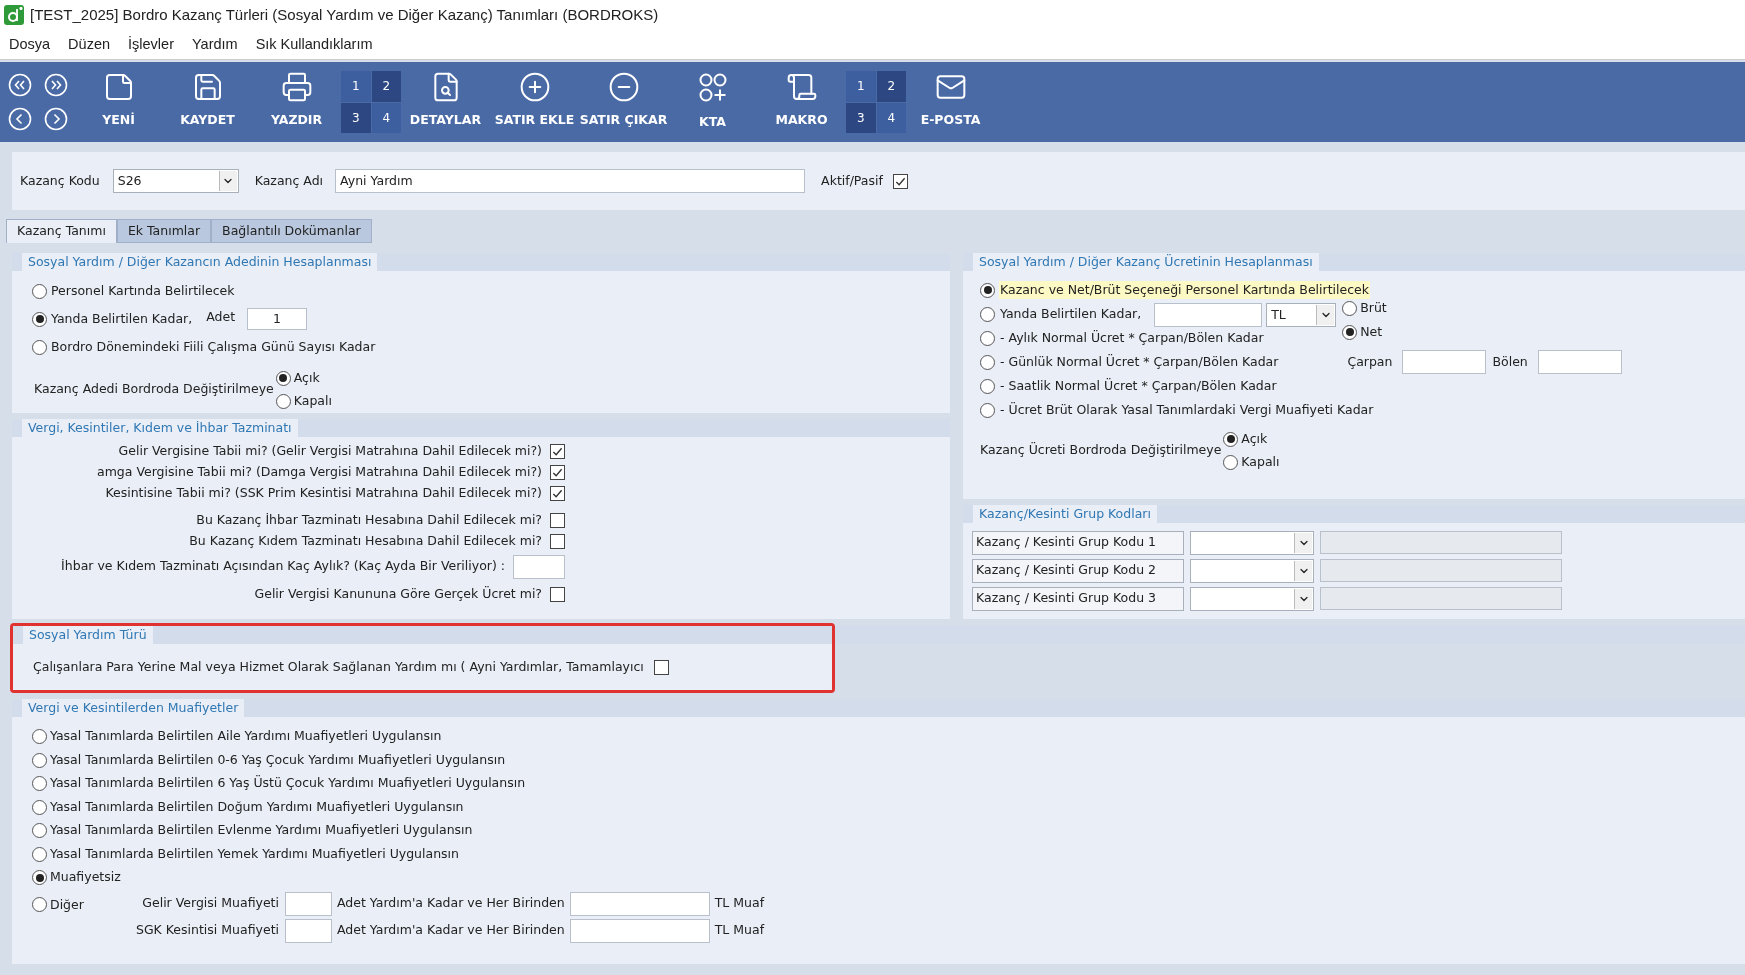 This screenshot has height=975, width=1745. What do you see at coordinates (56, 85) in the screenshot?
I see `fast-forward-icon` at bounding box center [56, 85].